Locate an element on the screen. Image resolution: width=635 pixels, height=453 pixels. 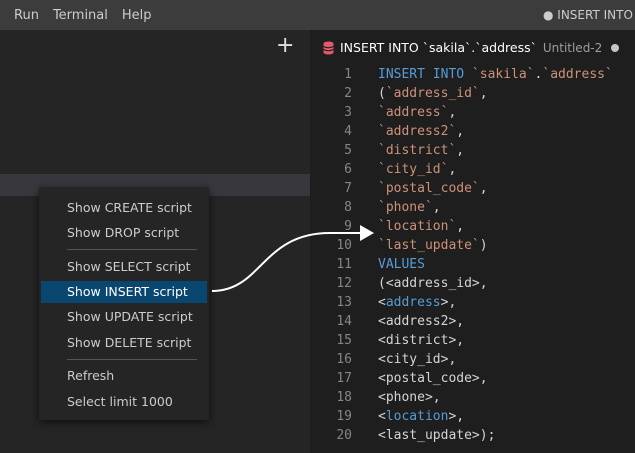
code-line: 14 <address2>, is located at coordinates (472, 321).